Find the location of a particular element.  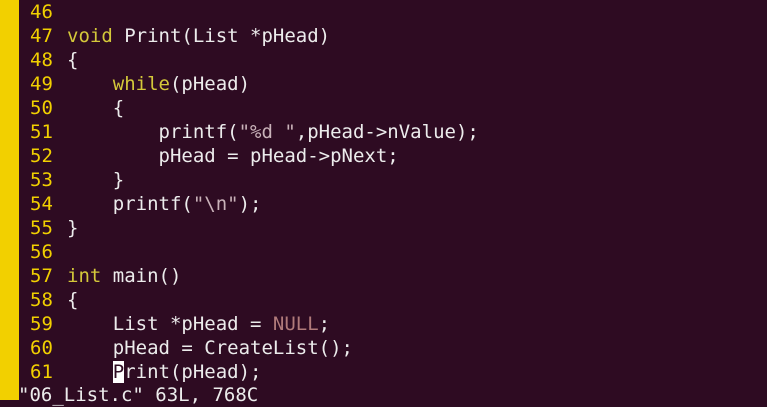

code-line: 51 printf("%d ",pHead->nValue); is located at coordinates (249, 132).